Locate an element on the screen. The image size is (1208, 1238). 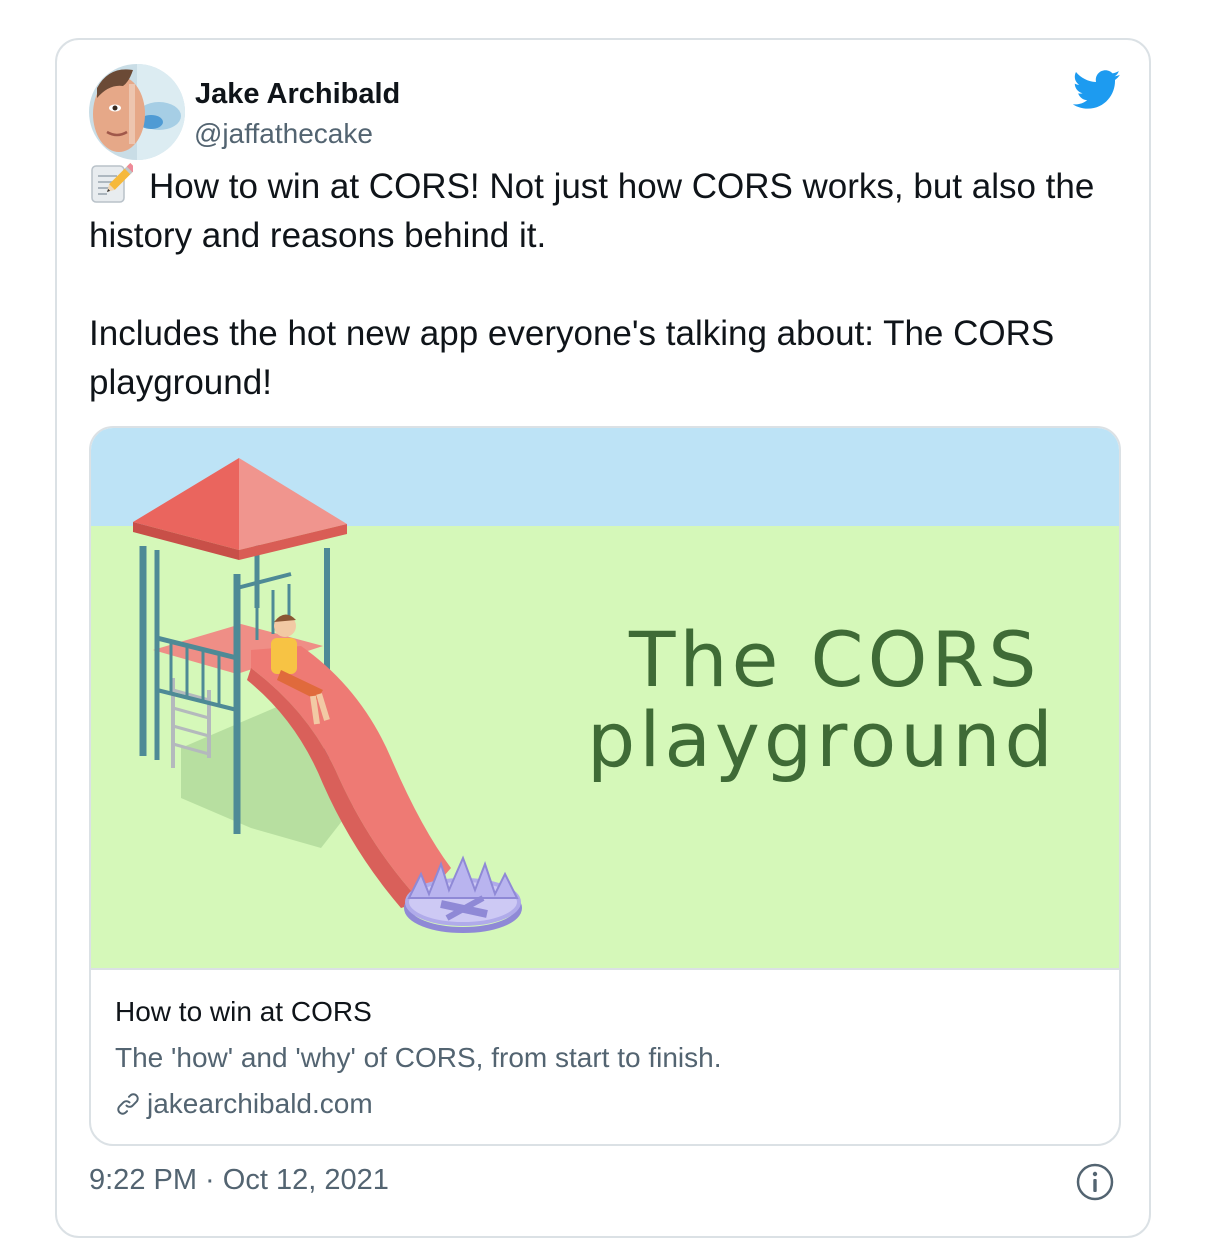
avatar-image is located at coordinates (137, 112).